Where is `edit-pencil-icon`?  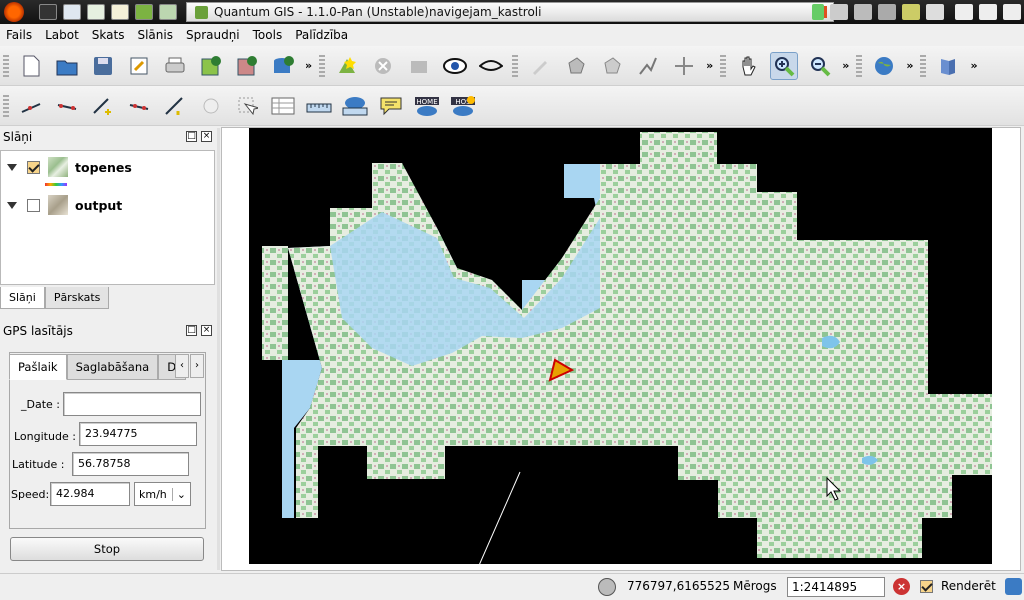 edit-pencil-icon is located at coordinates (540, 66).